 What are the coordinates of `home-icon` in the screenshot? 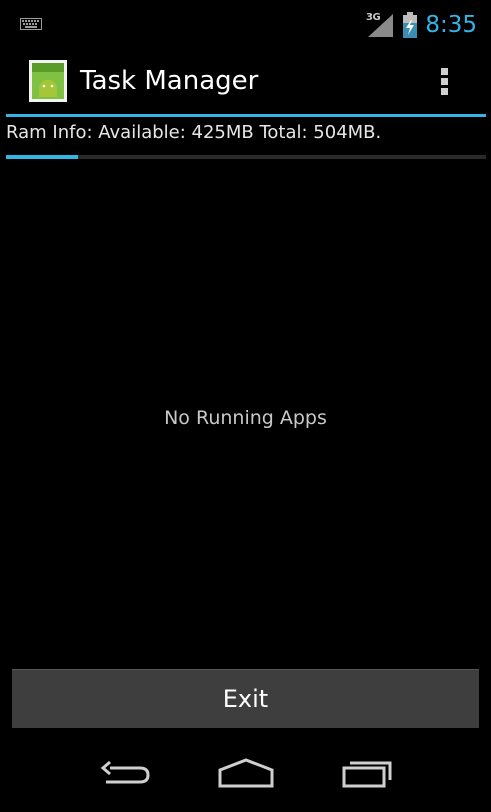 It's located at (246, 774).